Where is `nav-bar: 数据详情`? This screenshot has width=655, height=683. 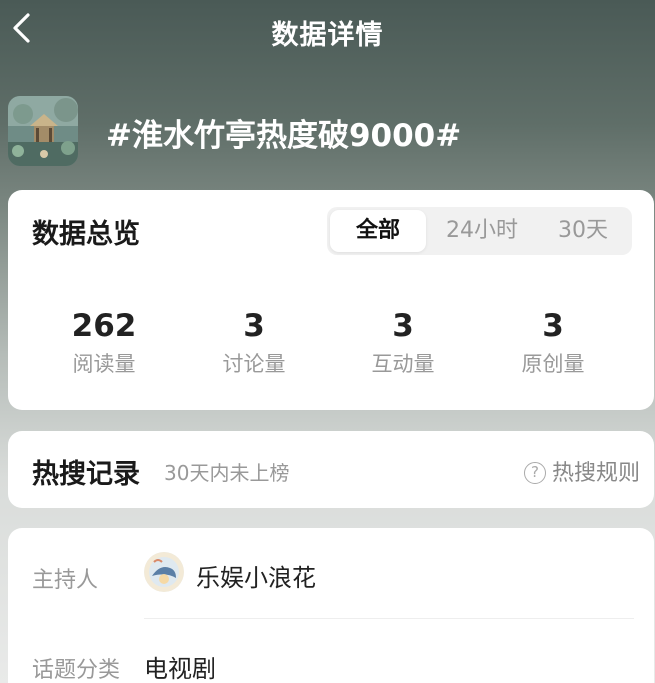 nav-bar: 数据详情 is located at coordinates (327, 30).